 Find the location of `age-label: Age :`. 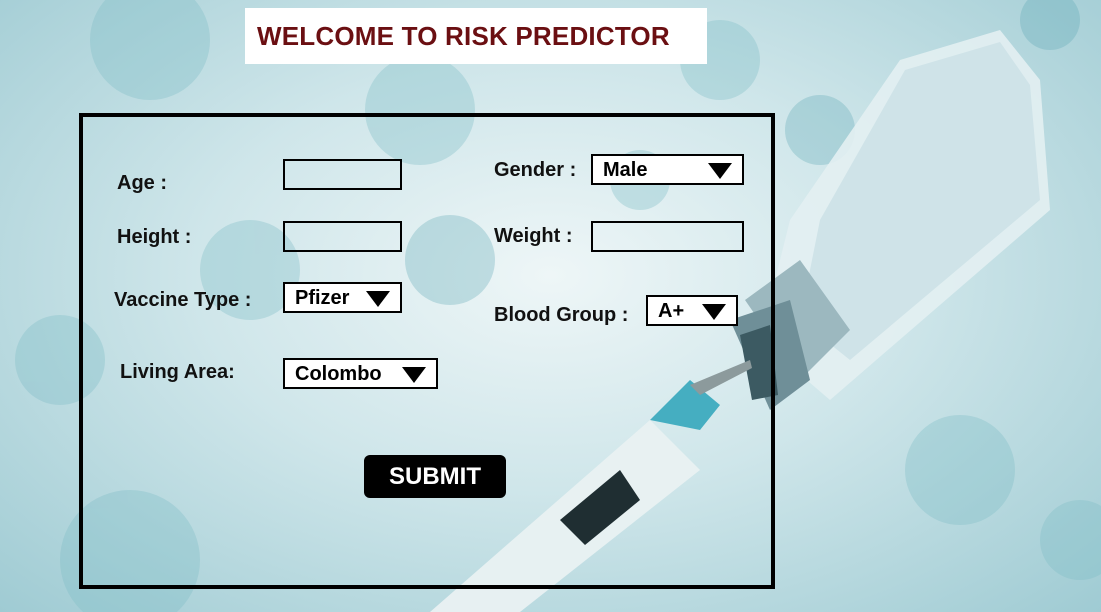

age-label: Age : is located at coordinates (142, 183).